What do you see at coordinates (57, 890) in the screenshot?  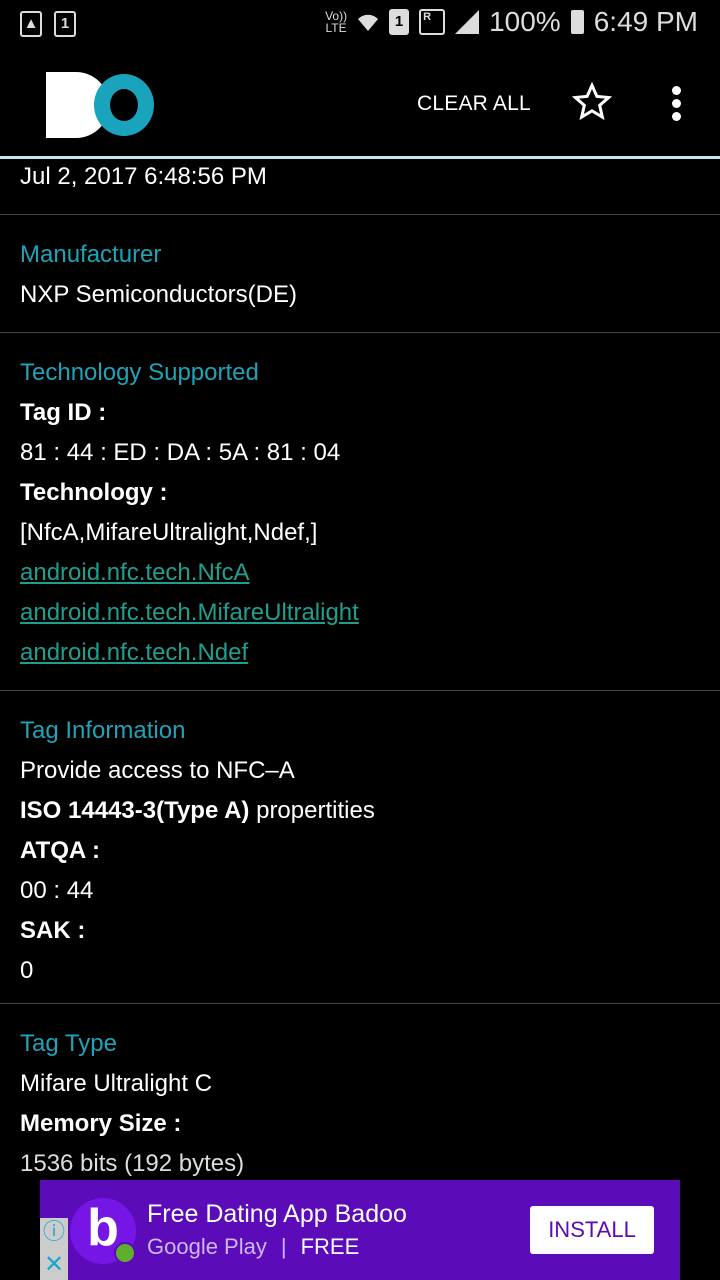 I see `atqa-value: 00 : 44` at bounding box center [57, 890].